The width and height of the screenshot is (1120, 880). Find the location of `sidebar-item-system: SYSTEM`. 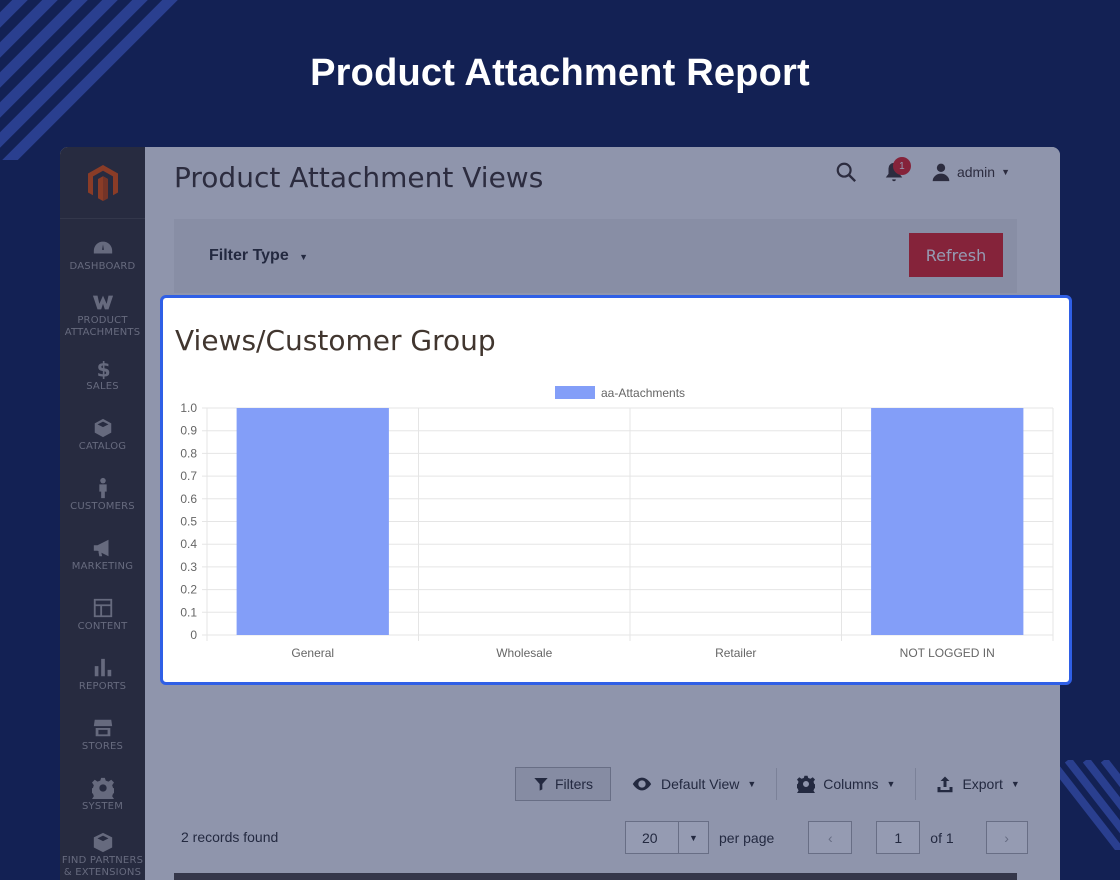

sidebar-item-system: SYSTEM is located at coordinates (102, 795).